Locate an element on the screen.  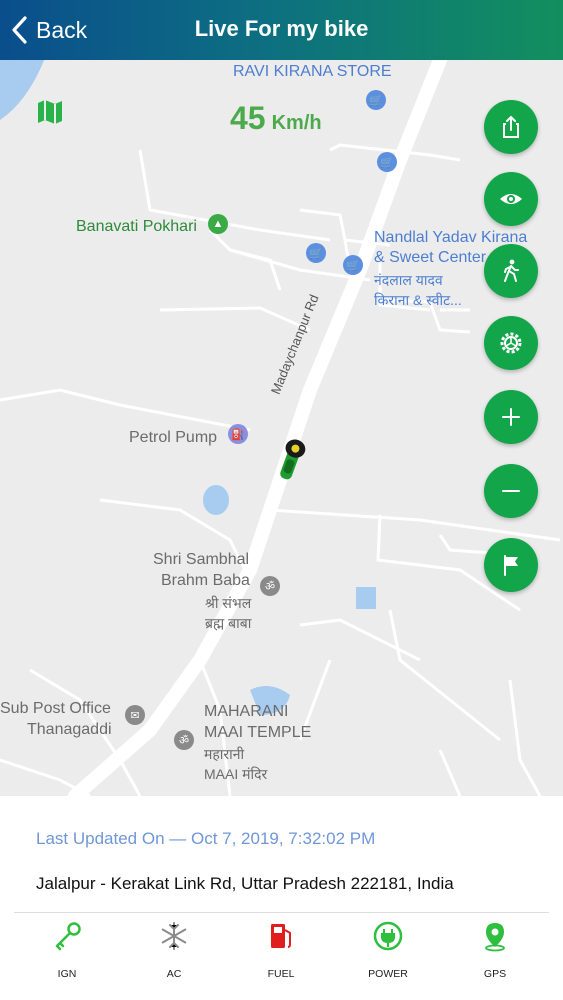
poi-label: महारानी is located at coordinates (224, 754).